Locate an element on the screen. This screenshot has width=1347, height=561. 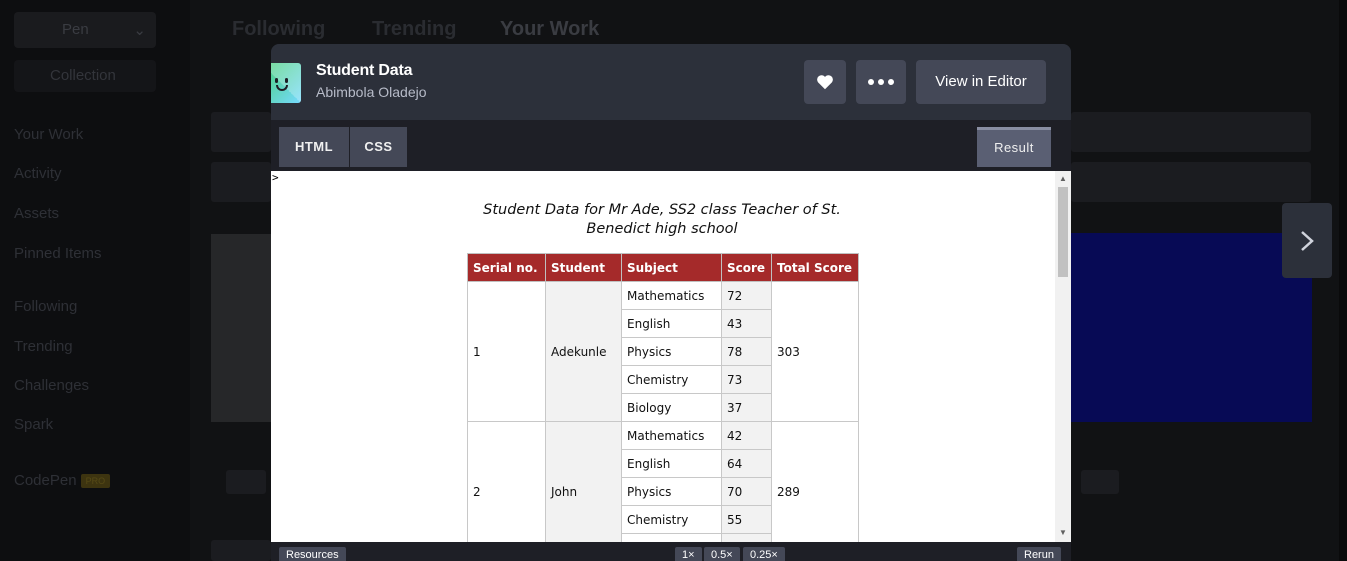
student-cell: Adekunle is located at coordinates (583, 351).